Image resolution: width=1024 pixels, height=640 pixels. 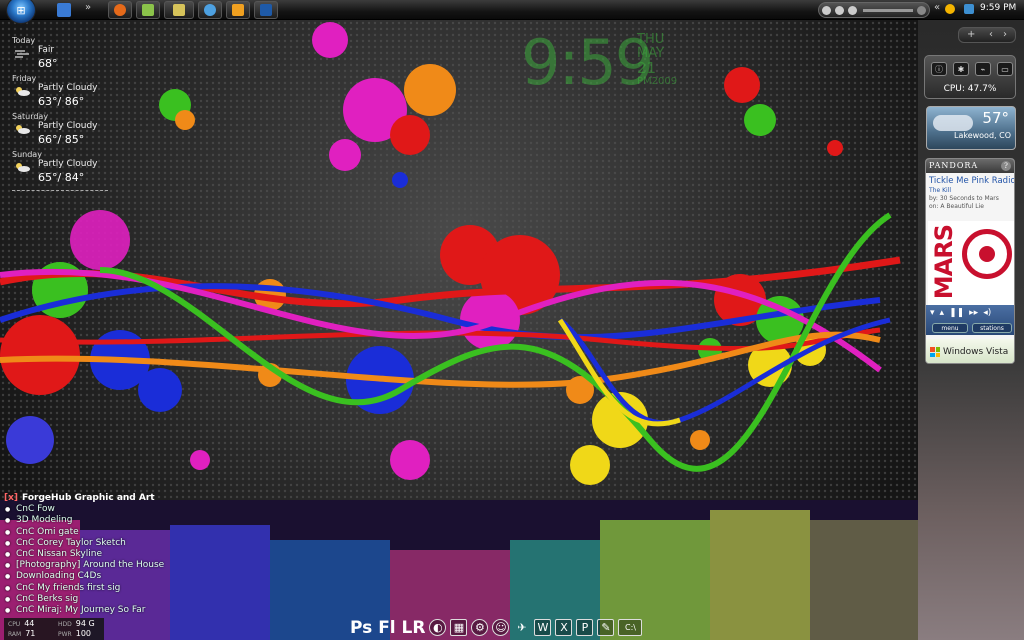 I want to click on taskbar-clock: 9:59 PM, so click(x=998, y=8).